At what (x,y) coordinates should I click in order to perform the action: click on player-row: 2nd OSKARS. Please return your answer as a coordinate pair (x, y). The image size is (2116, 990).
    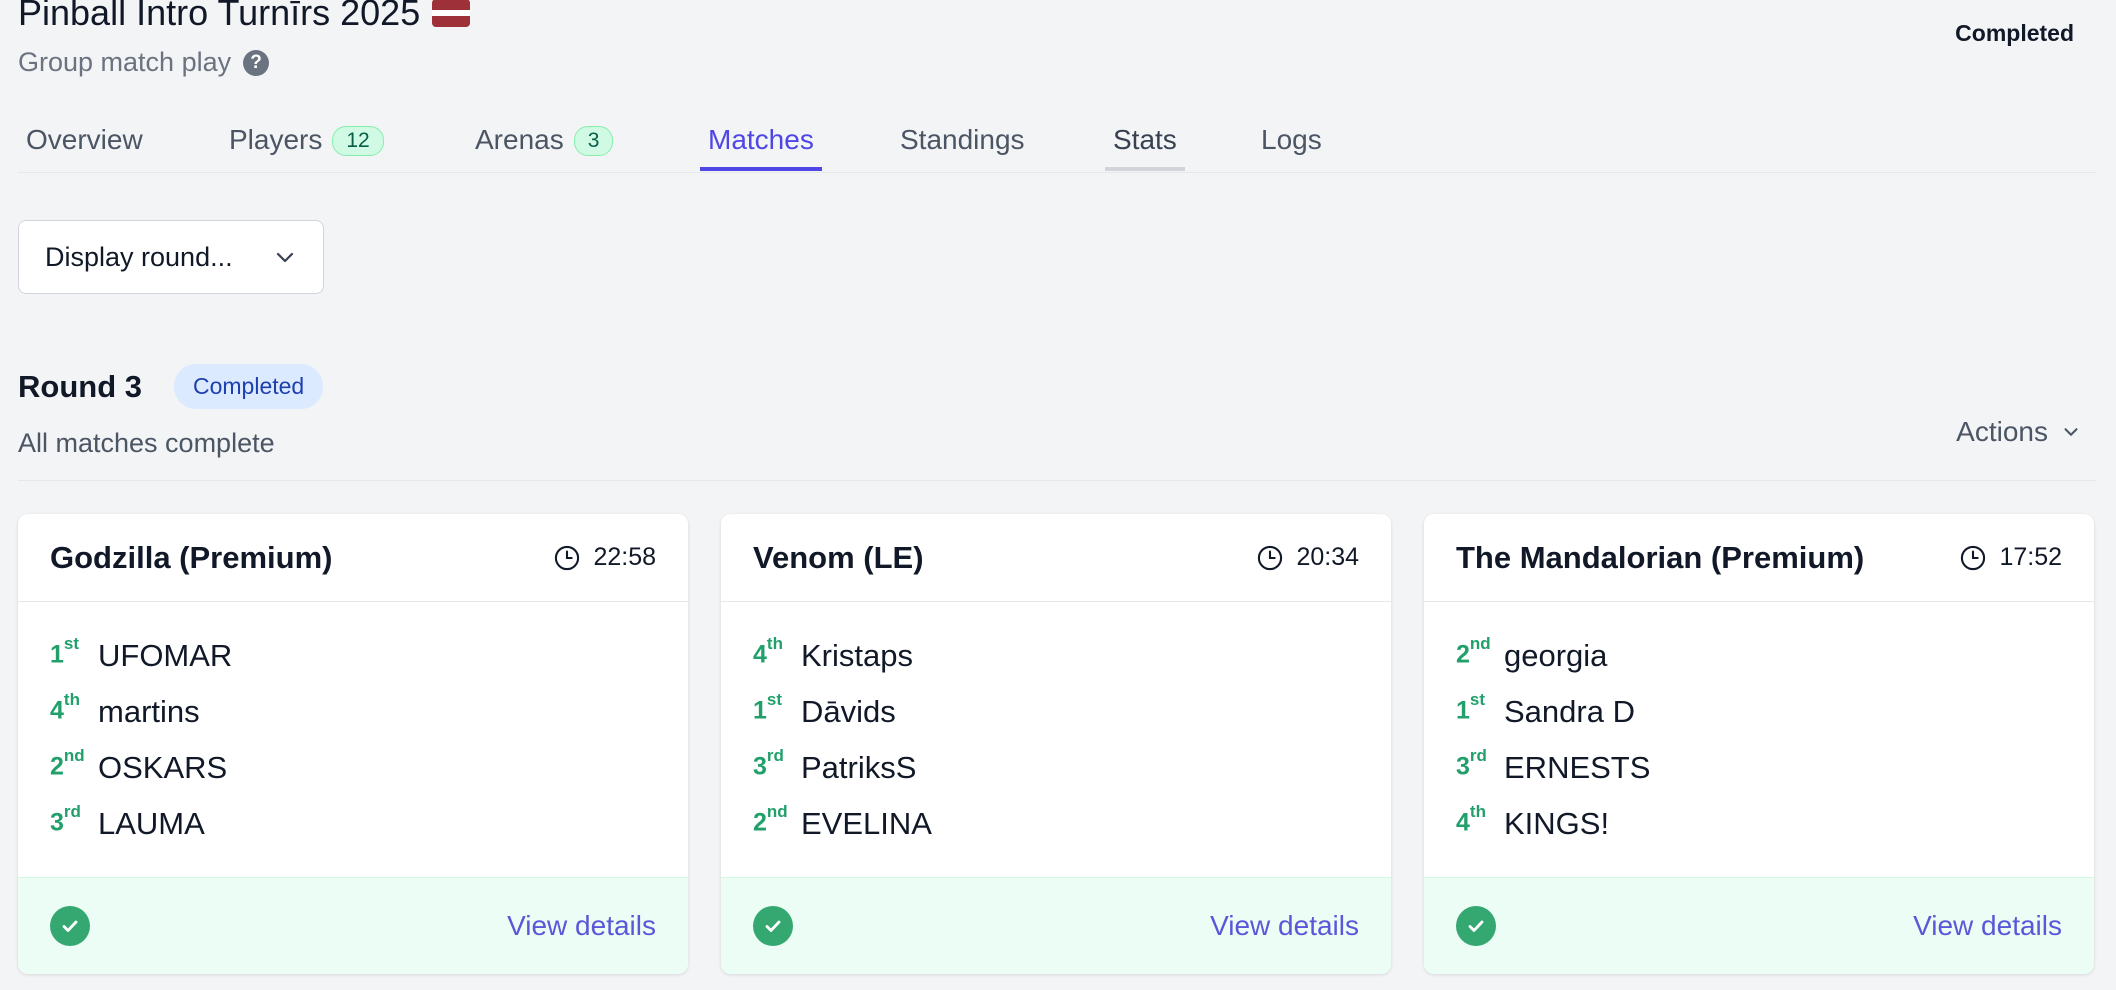
    Looking at the image, I should click on (353, 768).